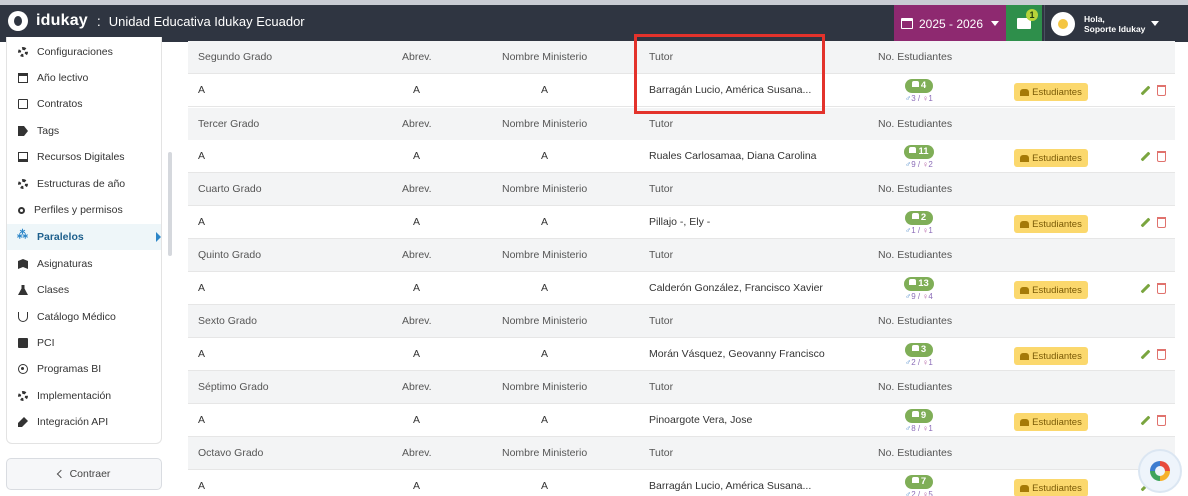  Describe the element at coordinates (919, 416) in the screenshot. I see `student-count-badge: 9` at that location.